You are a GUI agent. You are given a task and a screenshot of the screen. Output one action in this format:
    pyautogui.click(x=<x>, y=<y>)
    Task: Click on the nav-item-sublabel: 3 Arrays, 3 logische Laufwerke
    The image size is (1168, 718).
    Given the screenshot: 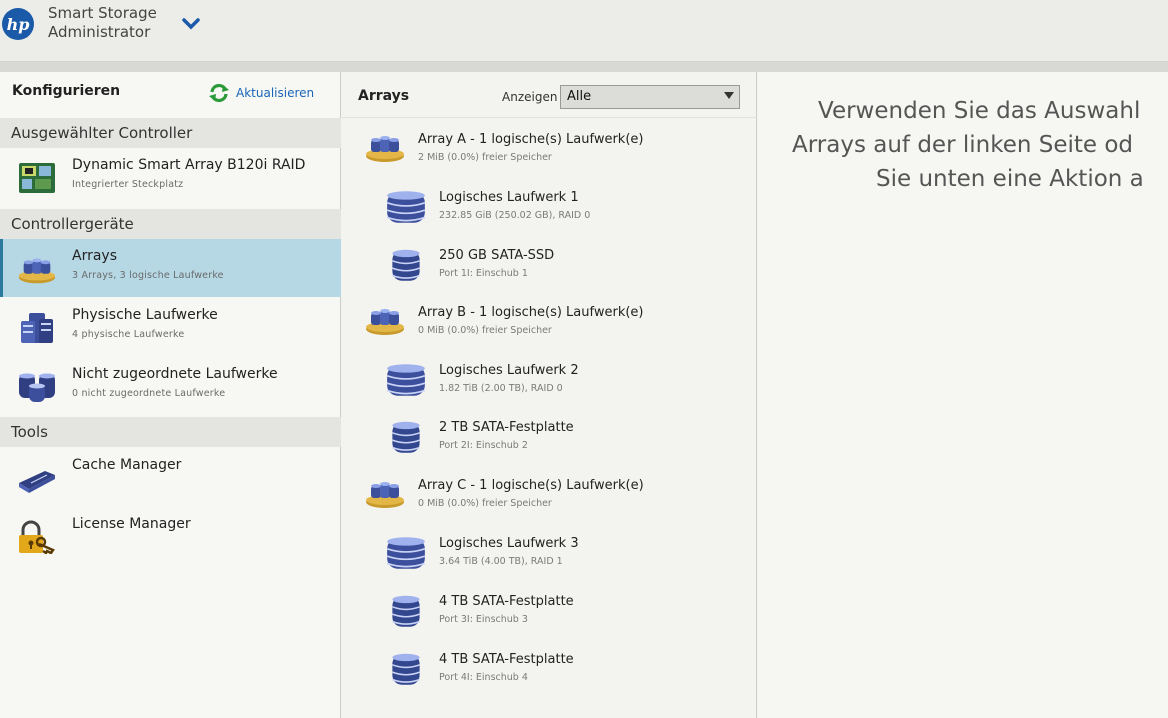 What is the action you would take?
    pyautogui.click(x=148, y=275)
    